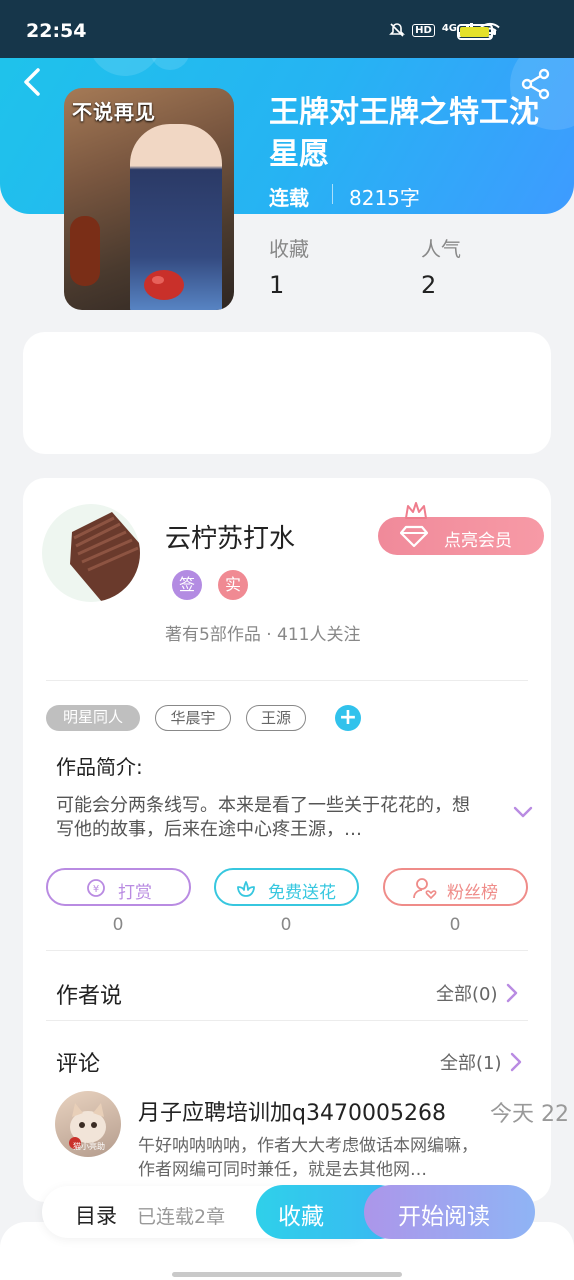  What do you see at coordinates (230, 536) in the screenshot?
I see `author-name: 云柠苏打水` at bounding box center [230, 536].